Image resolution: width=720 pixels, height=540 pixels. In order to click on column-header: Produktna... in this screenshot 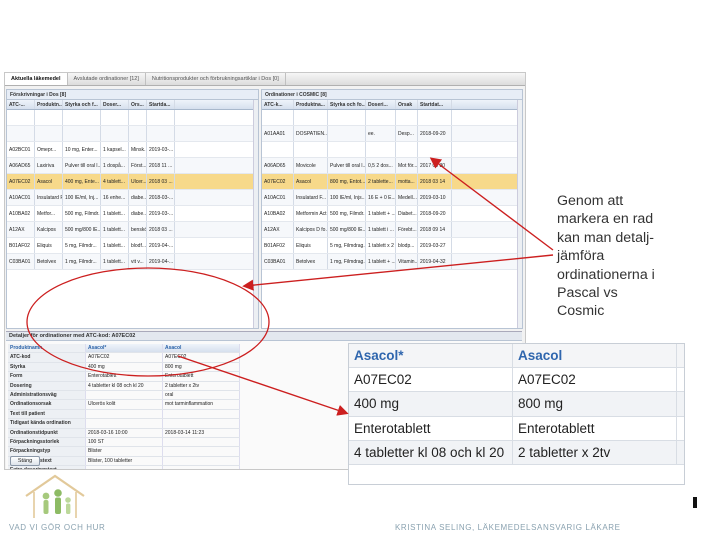, I will do `click(311, 104)`.